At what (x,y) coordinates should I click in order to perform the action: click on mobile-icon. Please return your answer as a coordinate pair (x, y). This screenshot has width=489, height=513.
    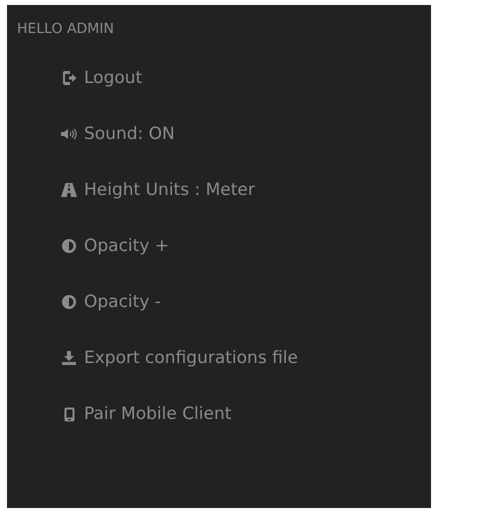
    Looking at the image, I should click on (69, 414).